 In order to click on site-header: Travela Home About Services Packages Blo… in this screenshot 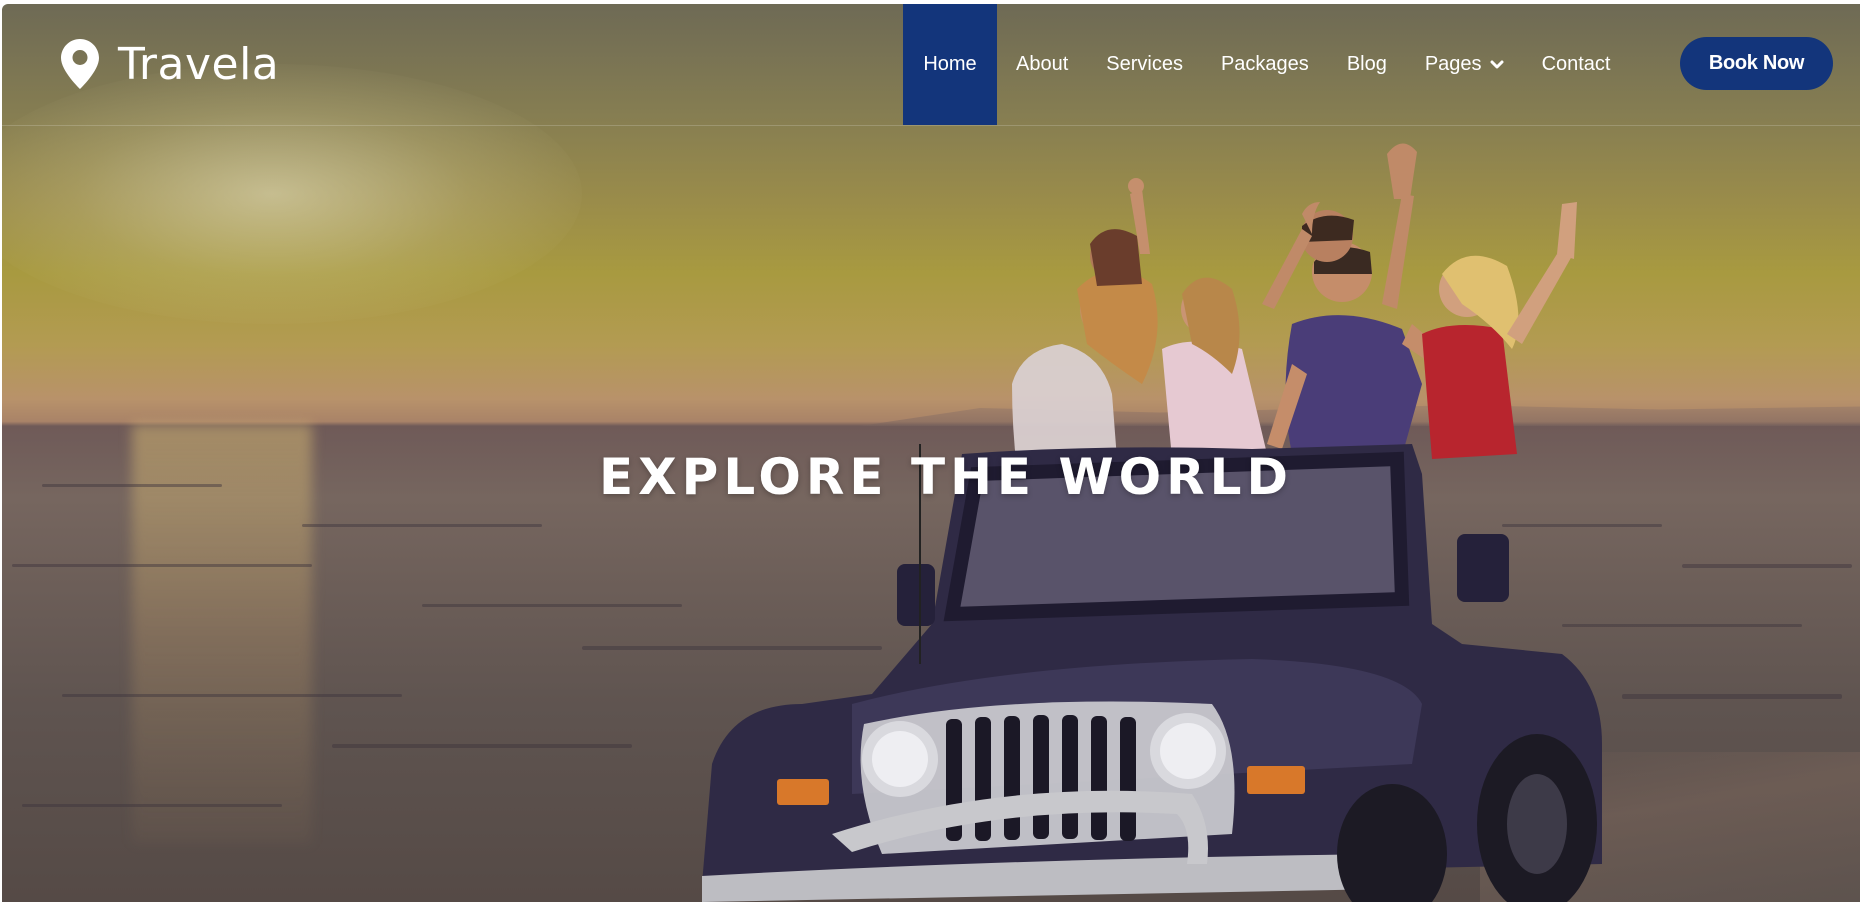, I will do `click(931, 65)`.